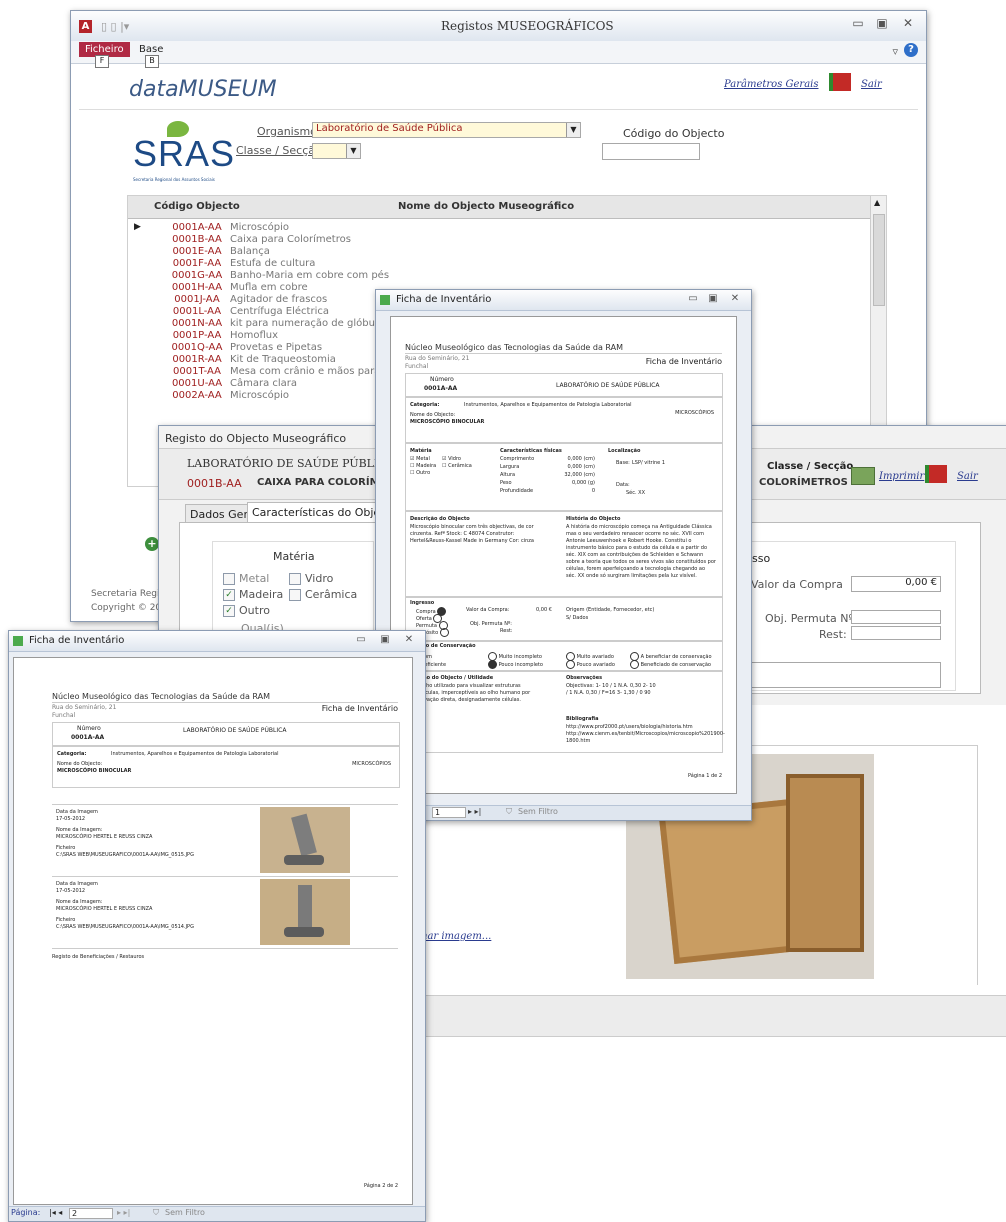 This screenshot has height=1222, width=1006. I want to click on row-name: Provetas e Pipetas, so click(276, 347).